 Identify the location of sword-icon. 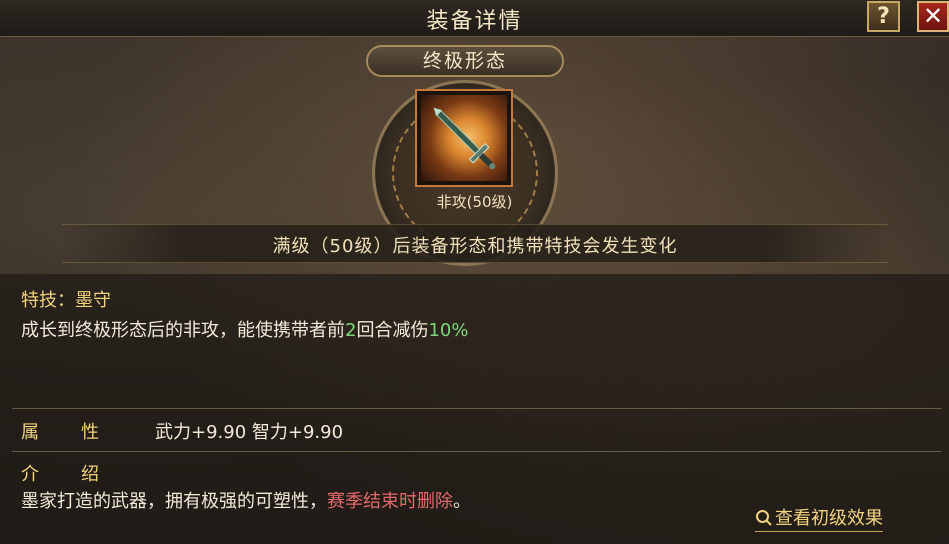
(464, 138).